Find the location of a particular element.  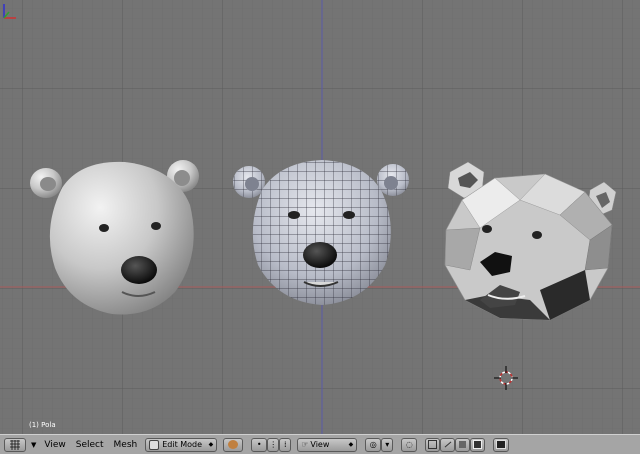

face-select-icon is located at coordinates (463, 444).